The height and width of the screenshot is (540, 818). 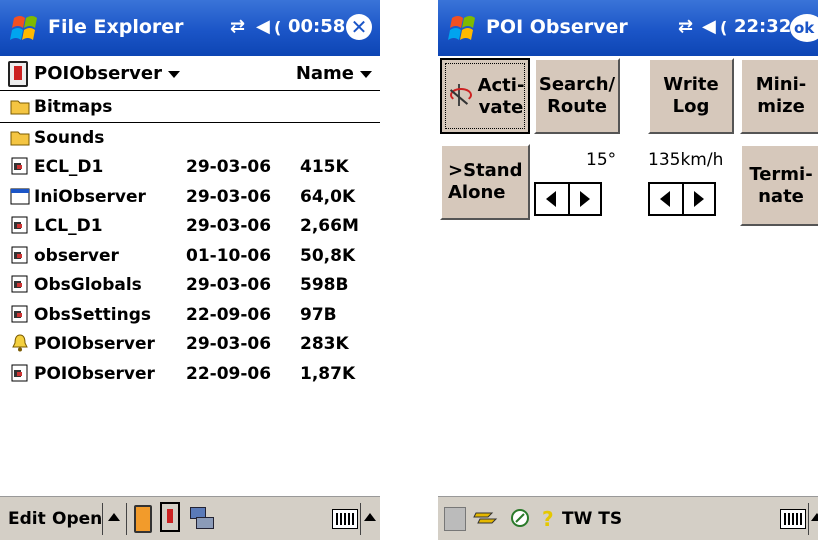 I want to click on compass-icon, so click(x=520, y=518).